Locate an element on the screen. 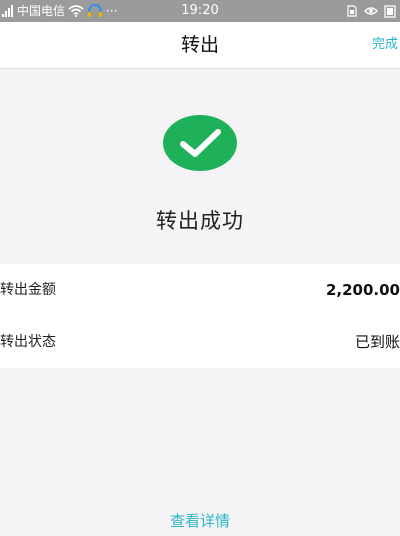  nav-bar: 转出 完成 is located at coordinates (200, 45).